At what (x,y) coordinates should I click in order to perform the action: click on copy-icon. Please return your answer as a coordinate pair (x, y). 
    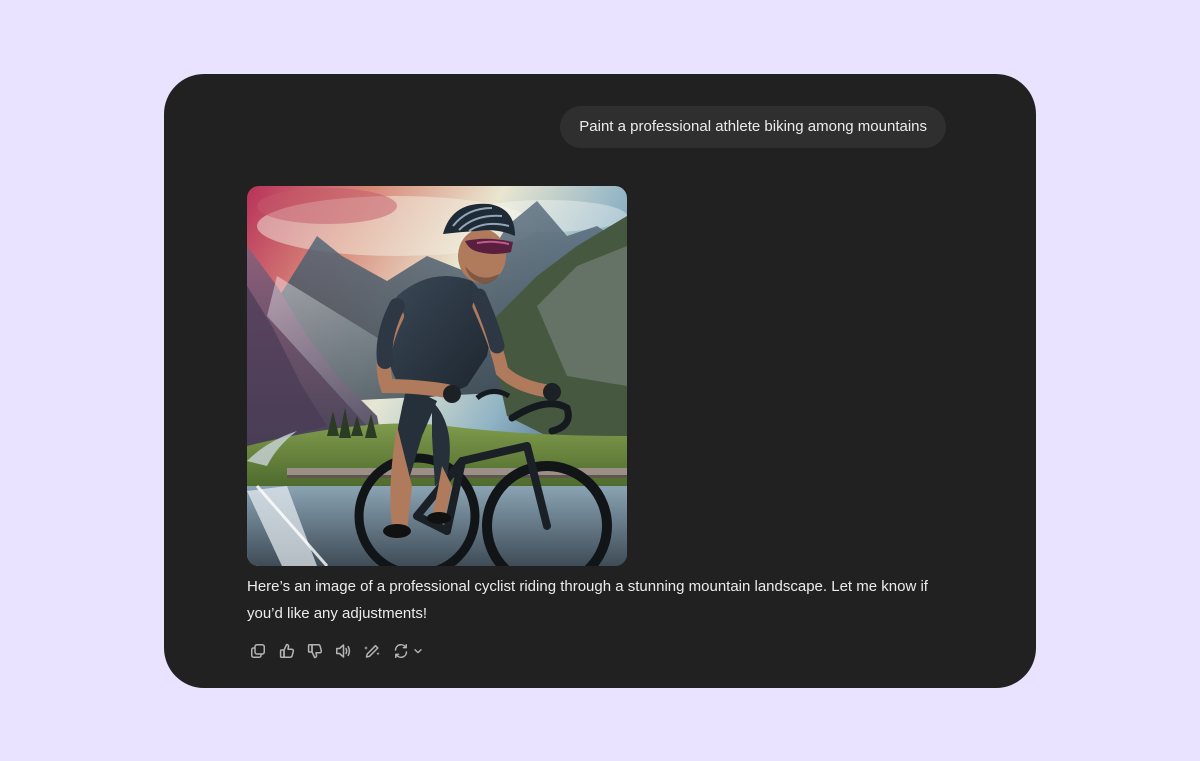
    Looking at the image, I should click on (258, 651).